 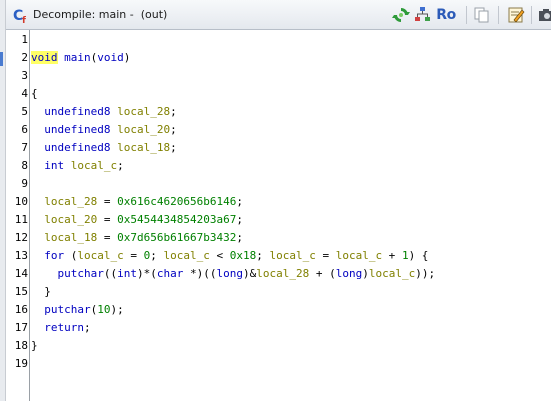 I want to click on edit-button, so click(x=516, y=15).